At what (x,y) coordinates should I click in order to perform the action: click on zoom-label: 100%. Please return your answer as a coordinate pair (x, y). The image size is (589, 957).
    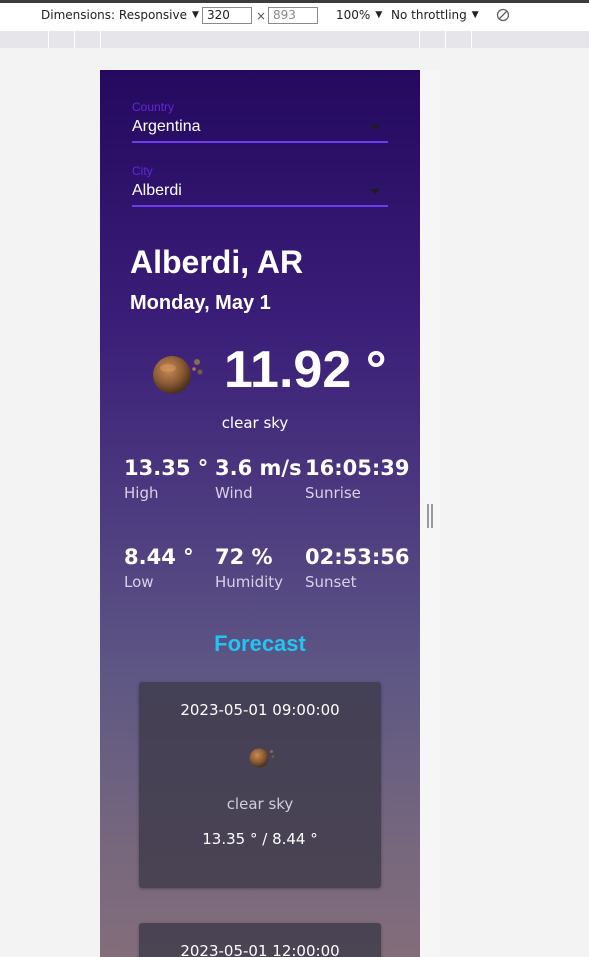
    Looking at the image, I should click on (353, 15).